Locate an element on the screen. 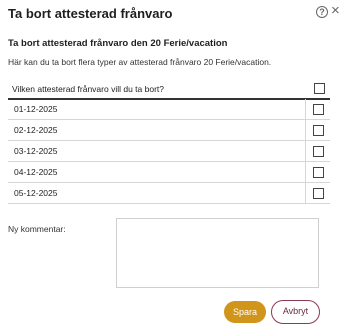 The height and width of the screenshot is (332, 346). comment-field is located at coordinates (217, 253).